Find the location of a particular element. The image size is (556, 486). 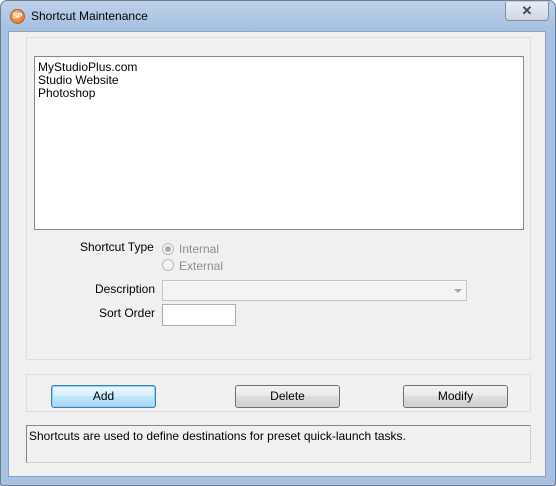

external-radio is located at coordinates (168, 265).